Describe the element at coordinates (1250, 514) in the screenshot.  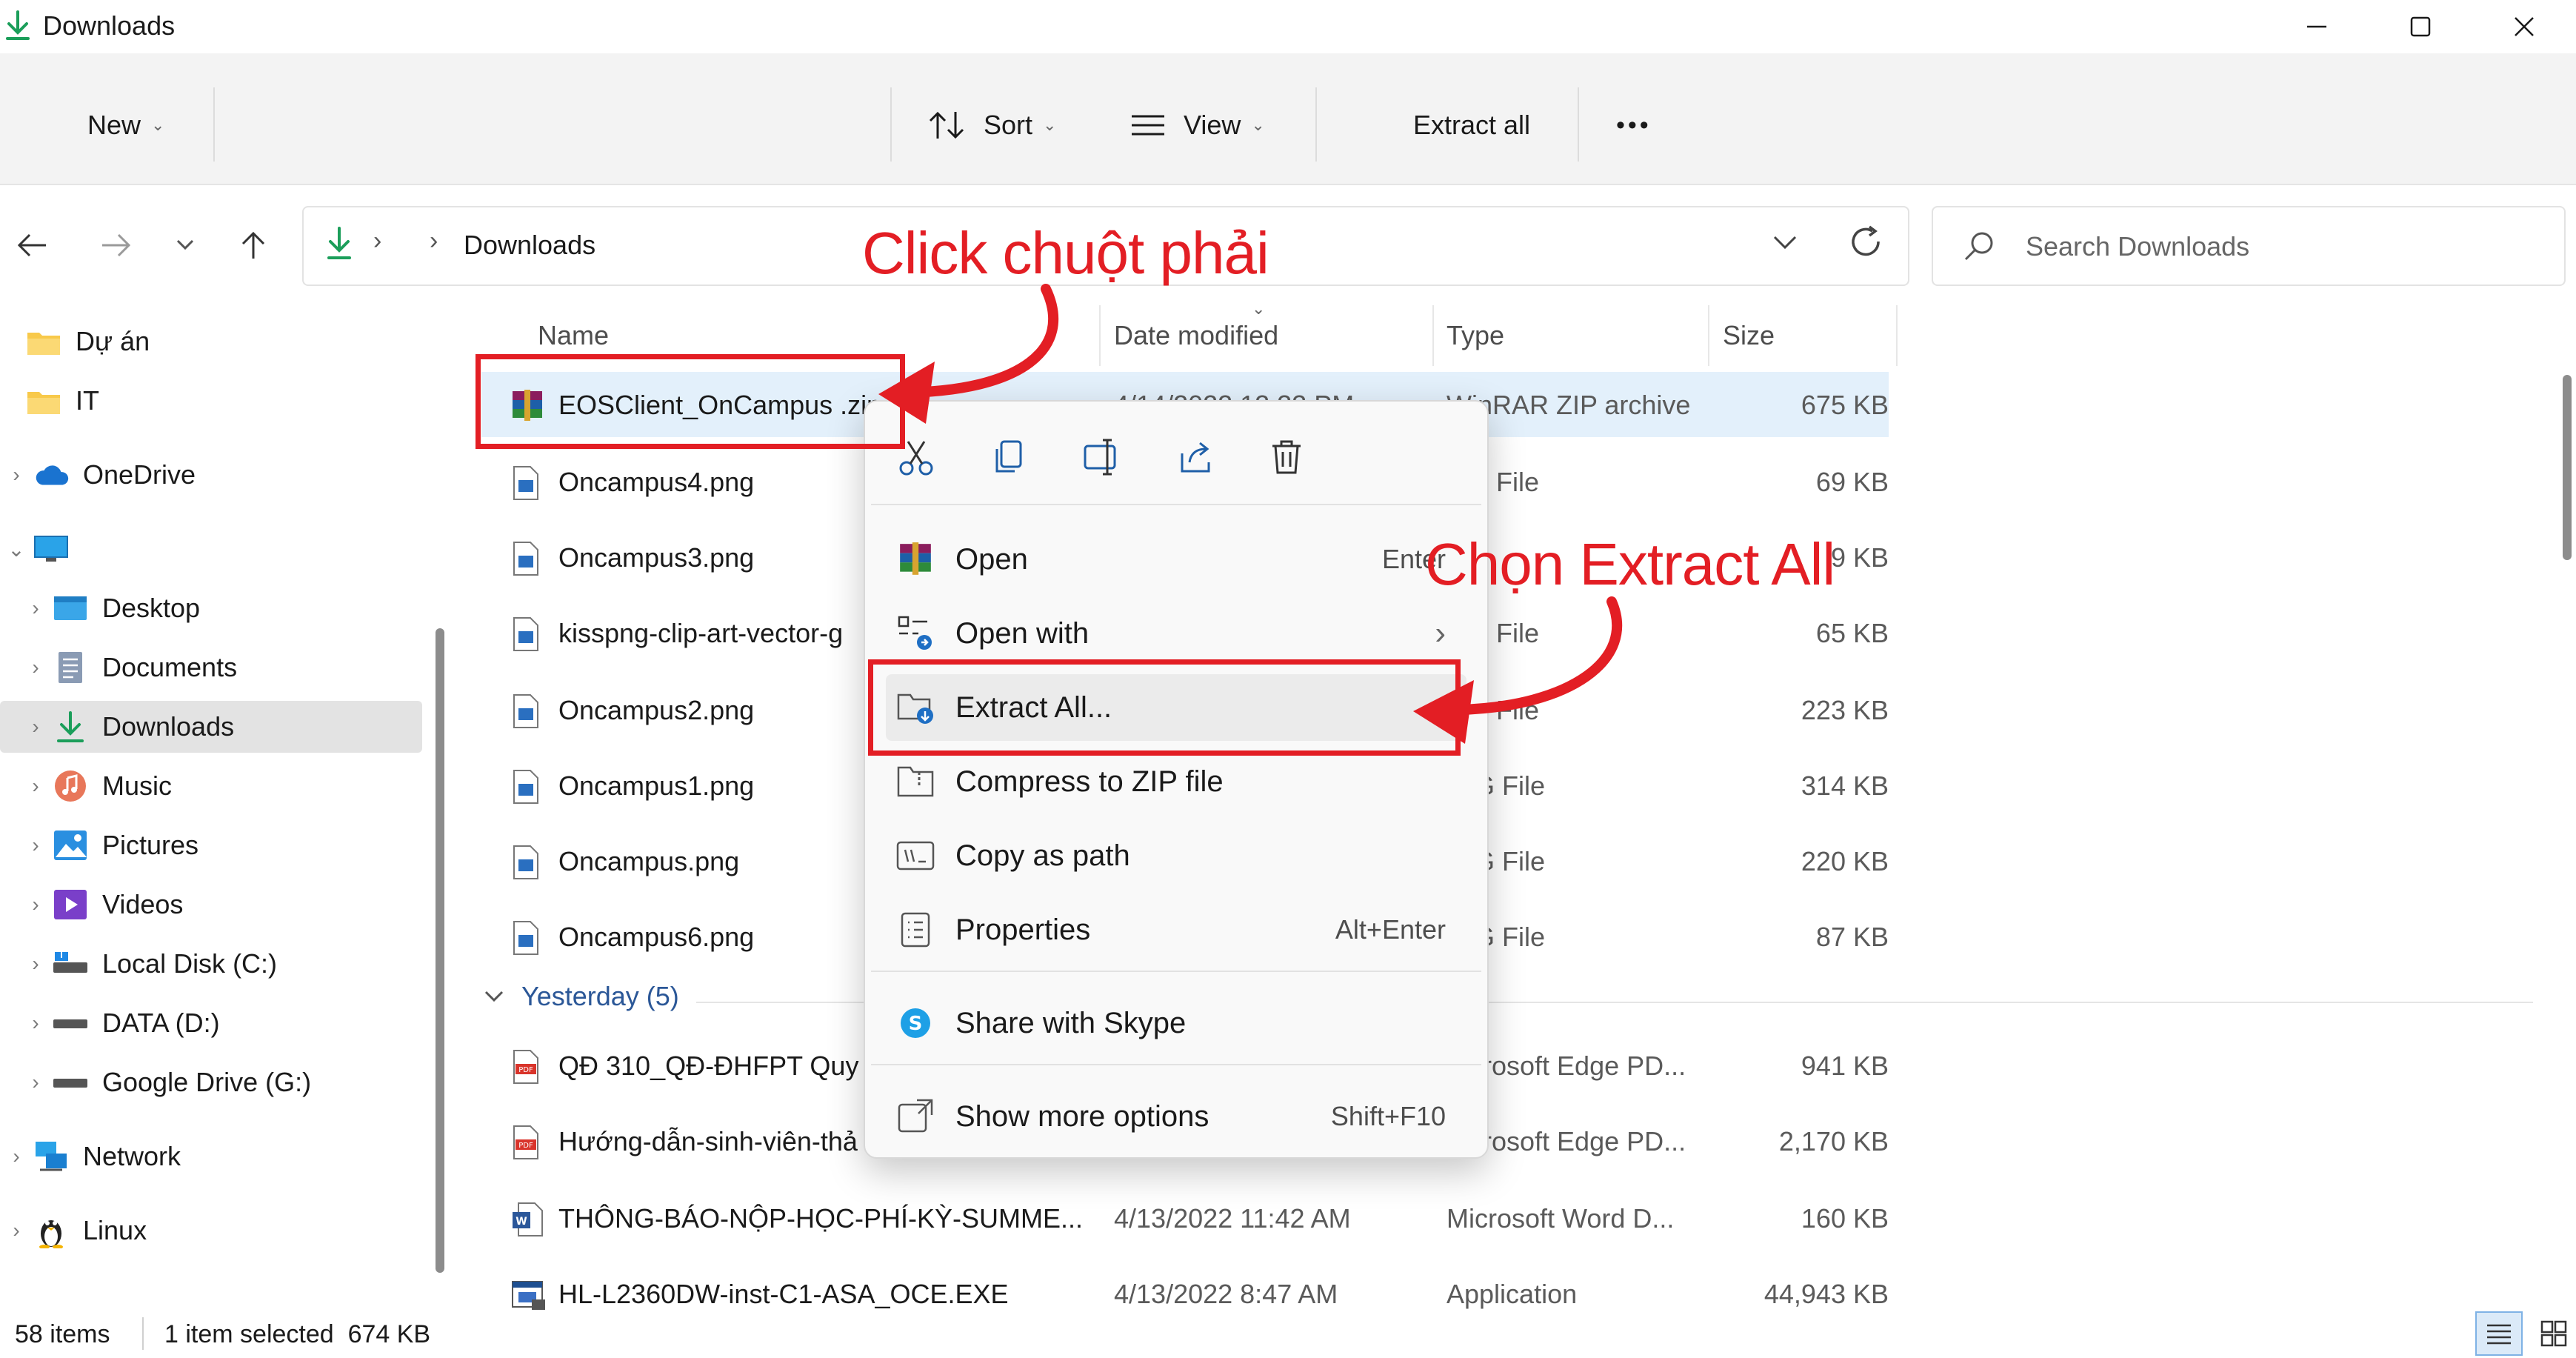
I see `annotation-arrows` at that location.